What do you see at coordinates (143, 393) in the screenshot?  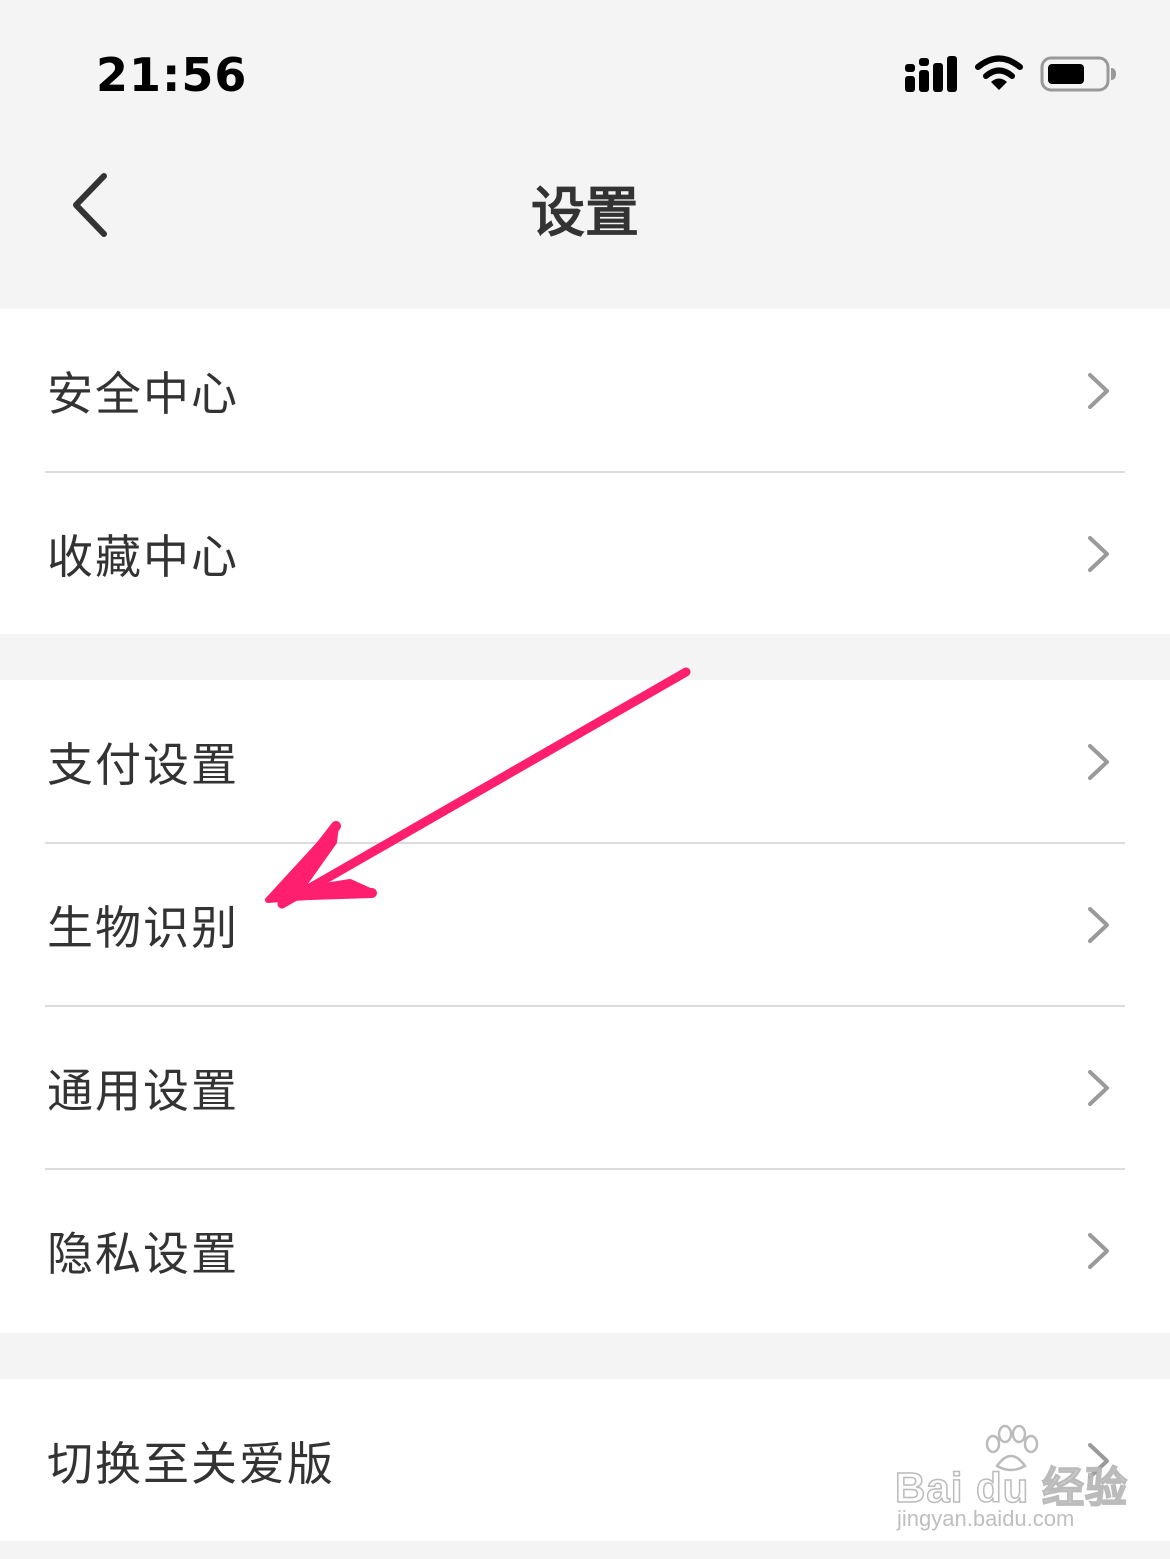 I see `row-label: 安全中心` at bounding box center [143, 393].